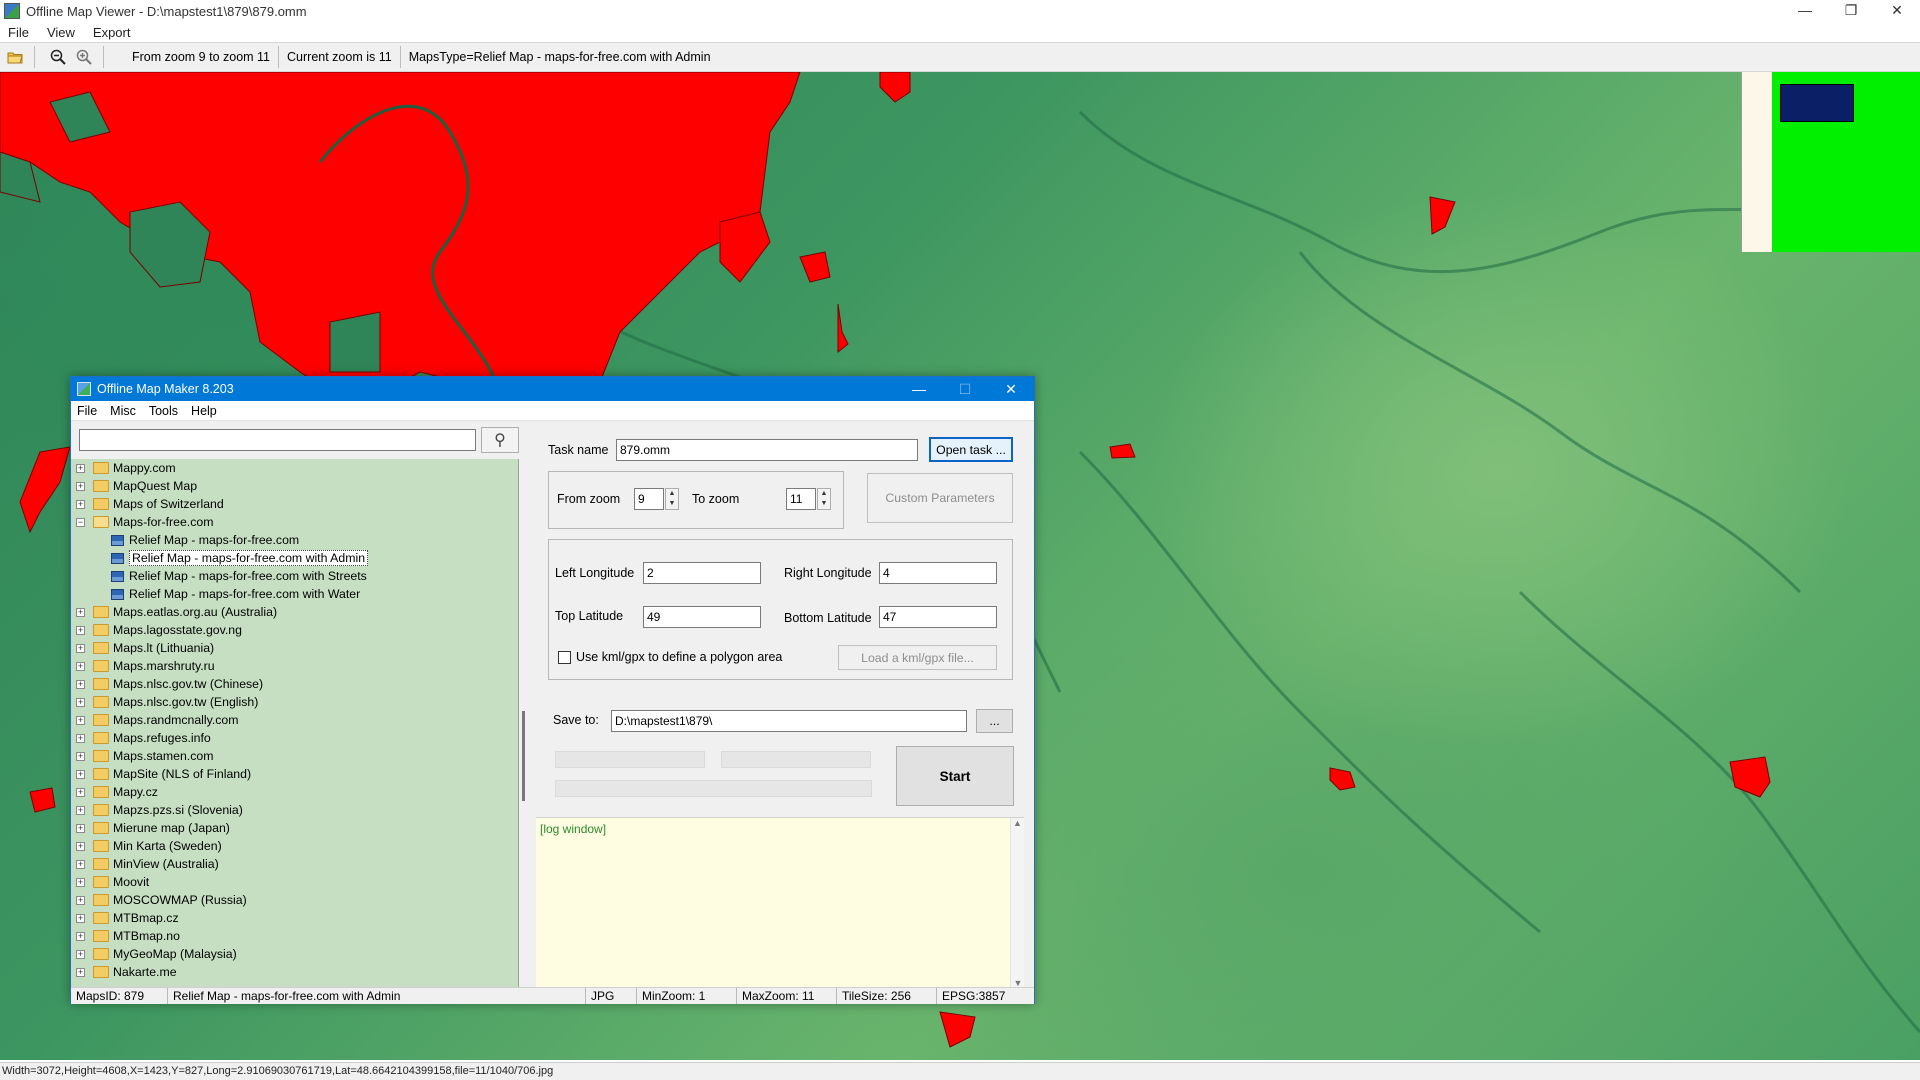 The image size is (1920, 1080). What do you see at coordinates (500, 440) in the screenshot?
I see `search-button: ⚲` at bounding box center [500, 440].